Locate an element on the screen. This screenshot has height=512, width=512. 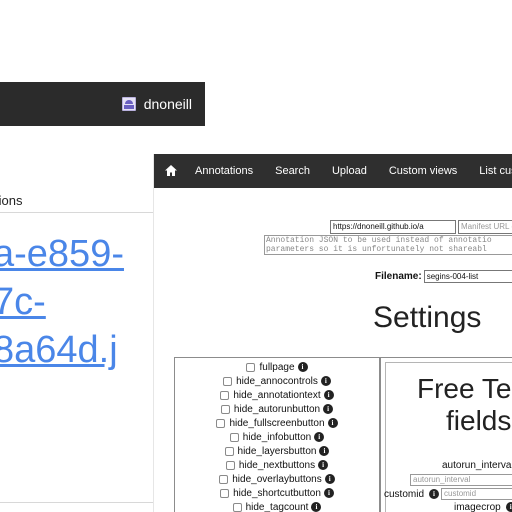
option-label: fullpage is located at coordinates (277, 367).